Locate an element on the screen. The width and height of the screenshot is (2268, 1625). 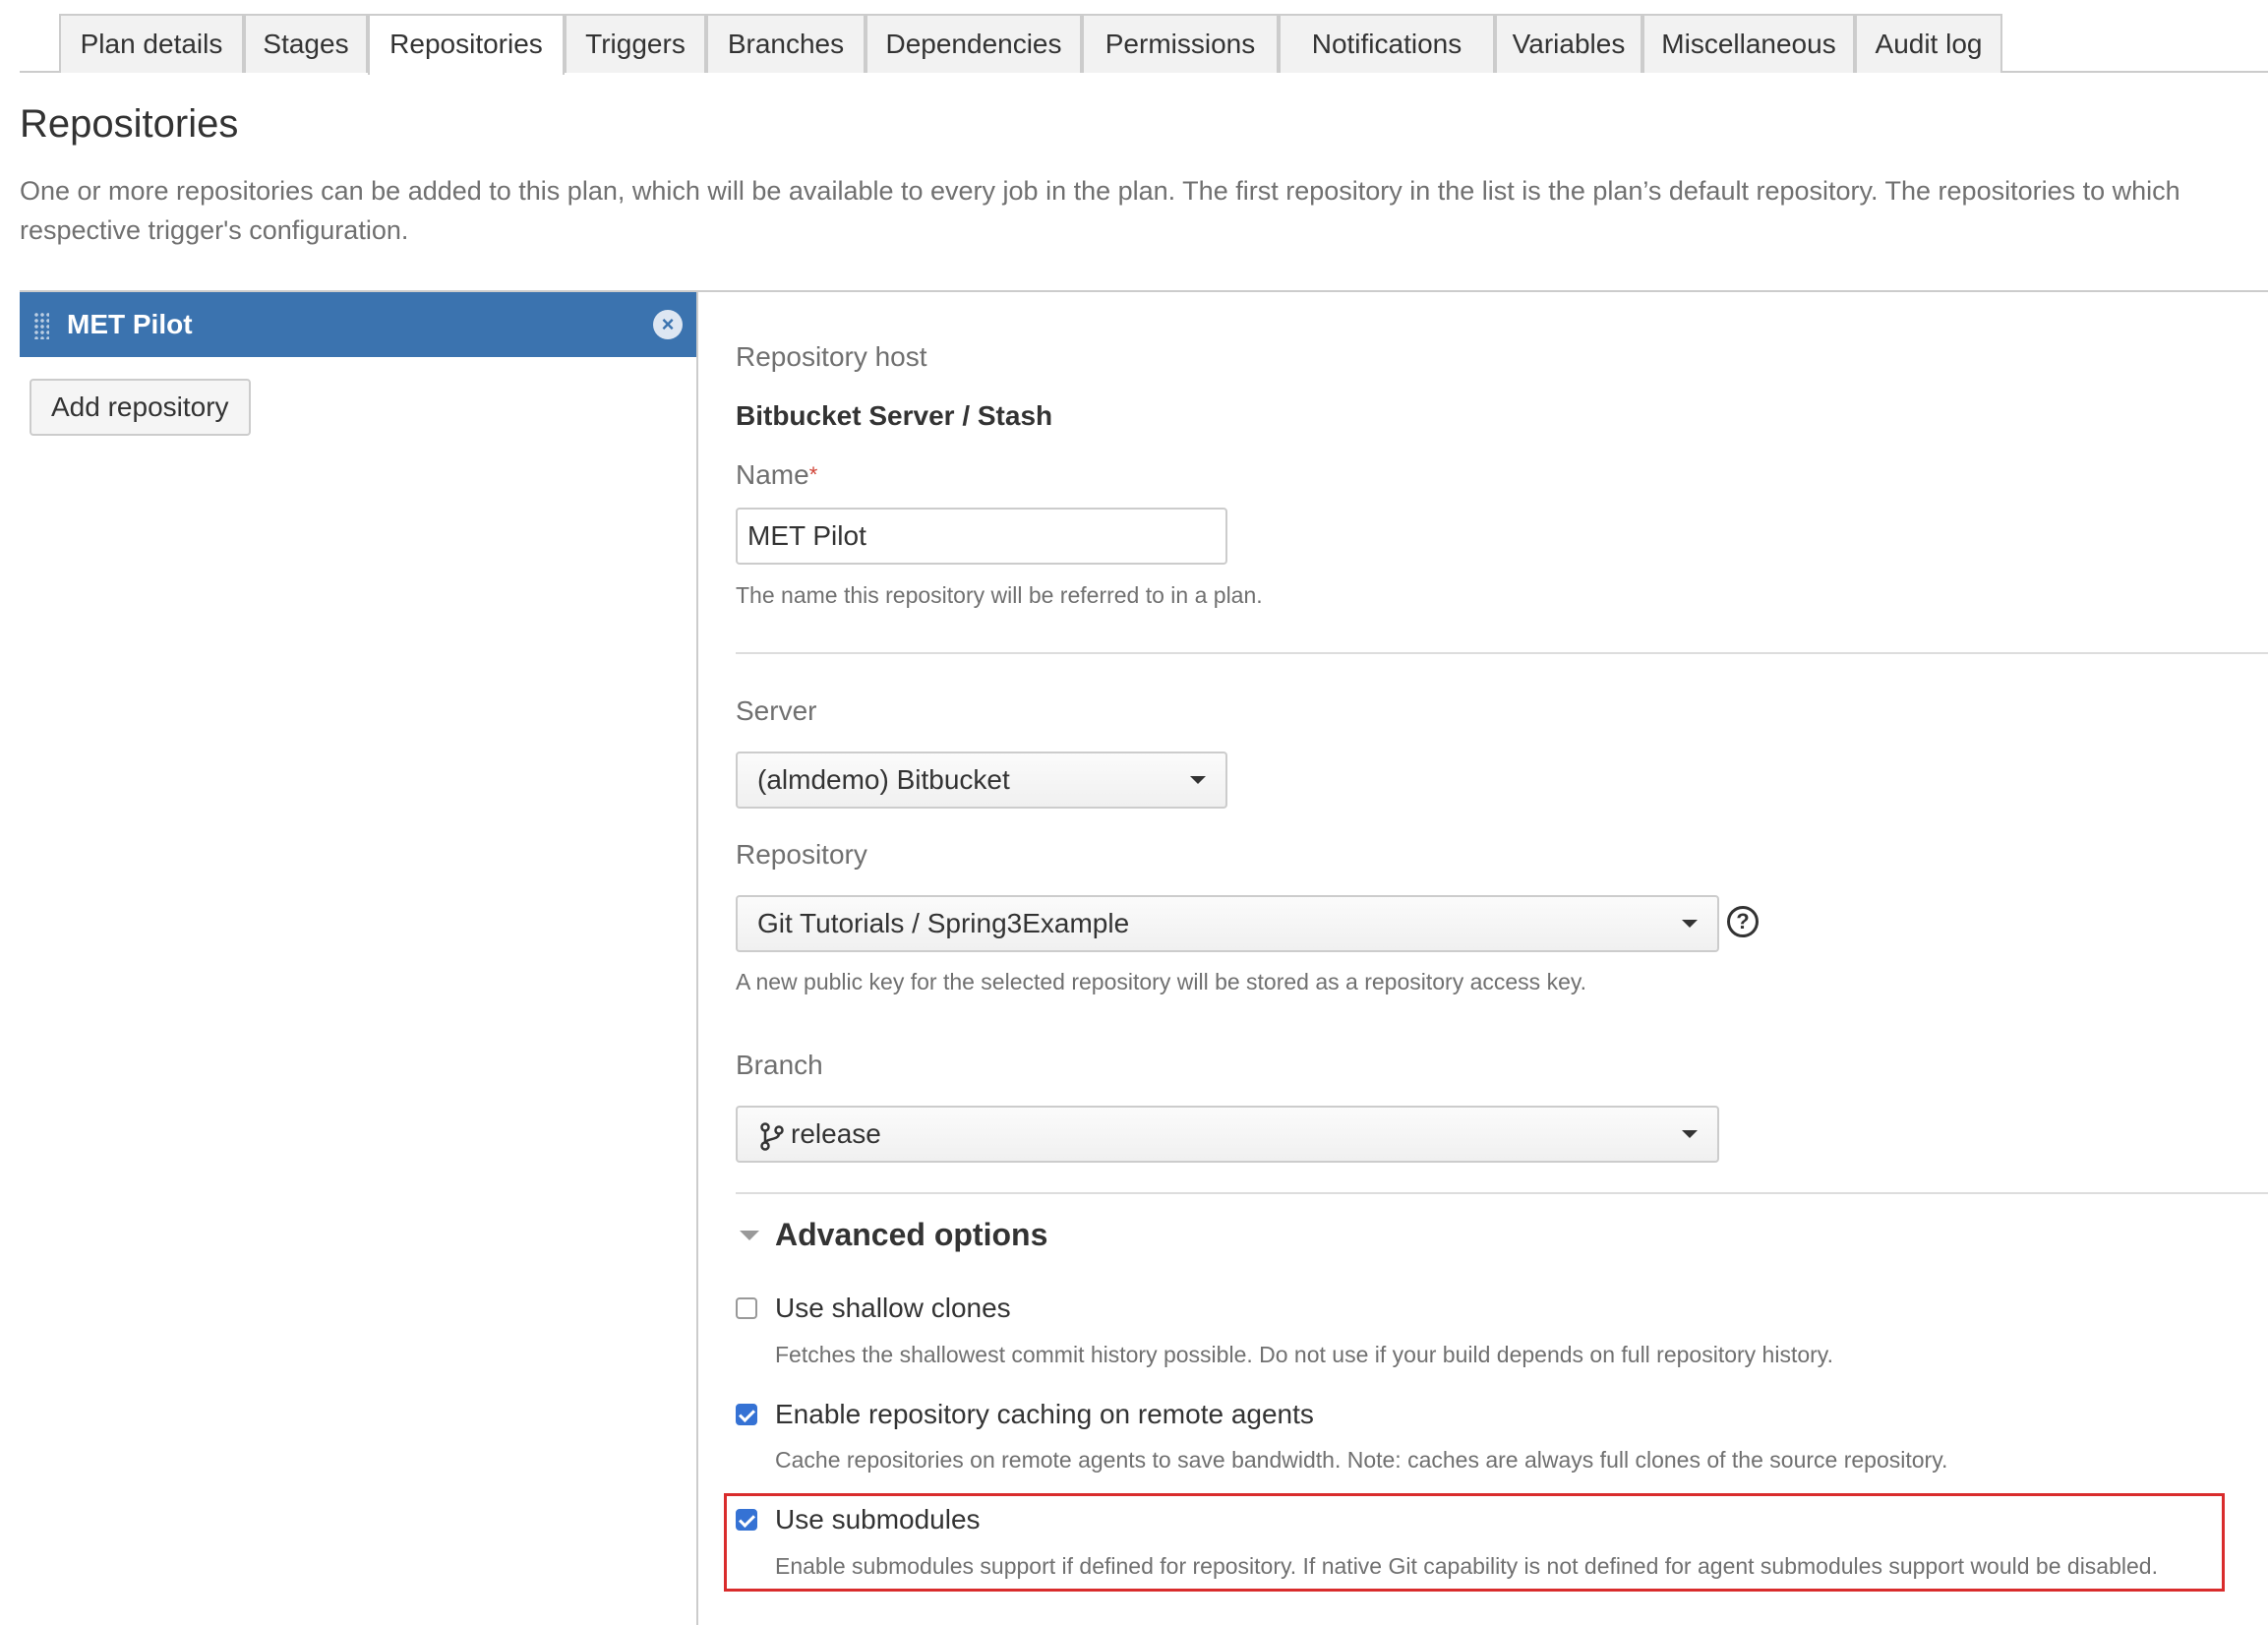
tab-notifications: Notifications is located at coordinates (1387, 43).